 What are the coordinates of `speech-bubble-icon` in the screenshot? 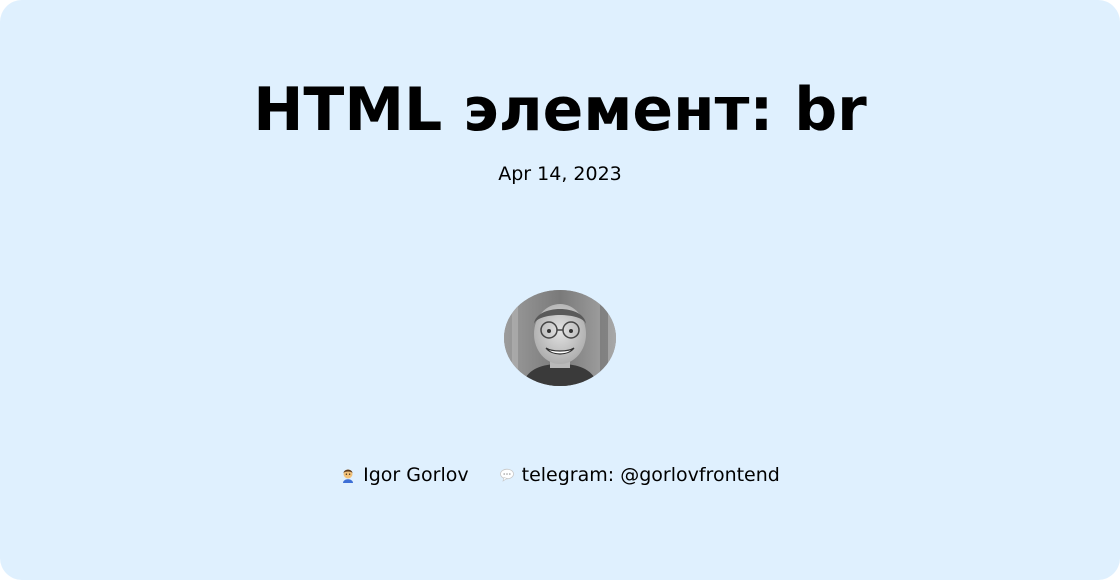 It's located at (507, 475).